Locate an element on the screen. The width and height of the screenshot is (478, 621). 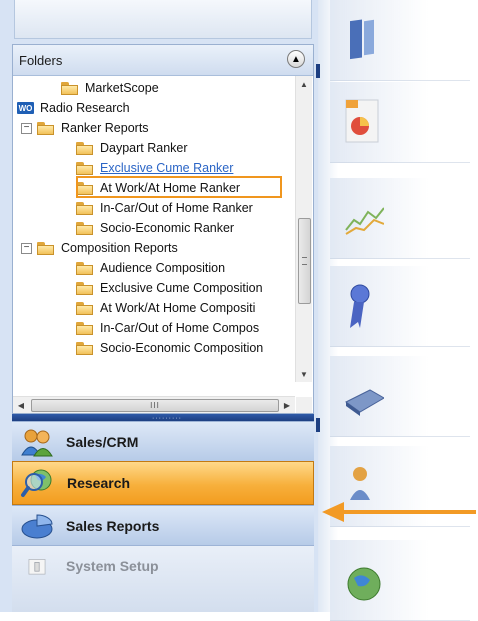
globe-icon is located at coordinates (364, 584).